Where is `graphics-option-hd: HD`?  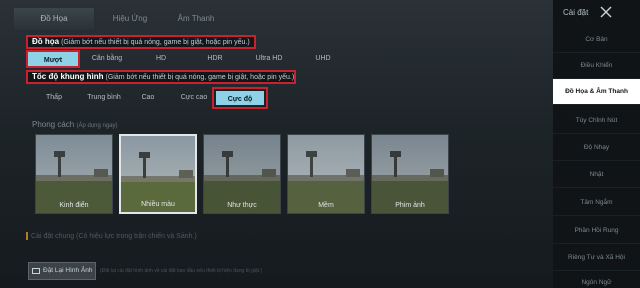 graphics-option-hd: HD is located at coordinates (161, 59).